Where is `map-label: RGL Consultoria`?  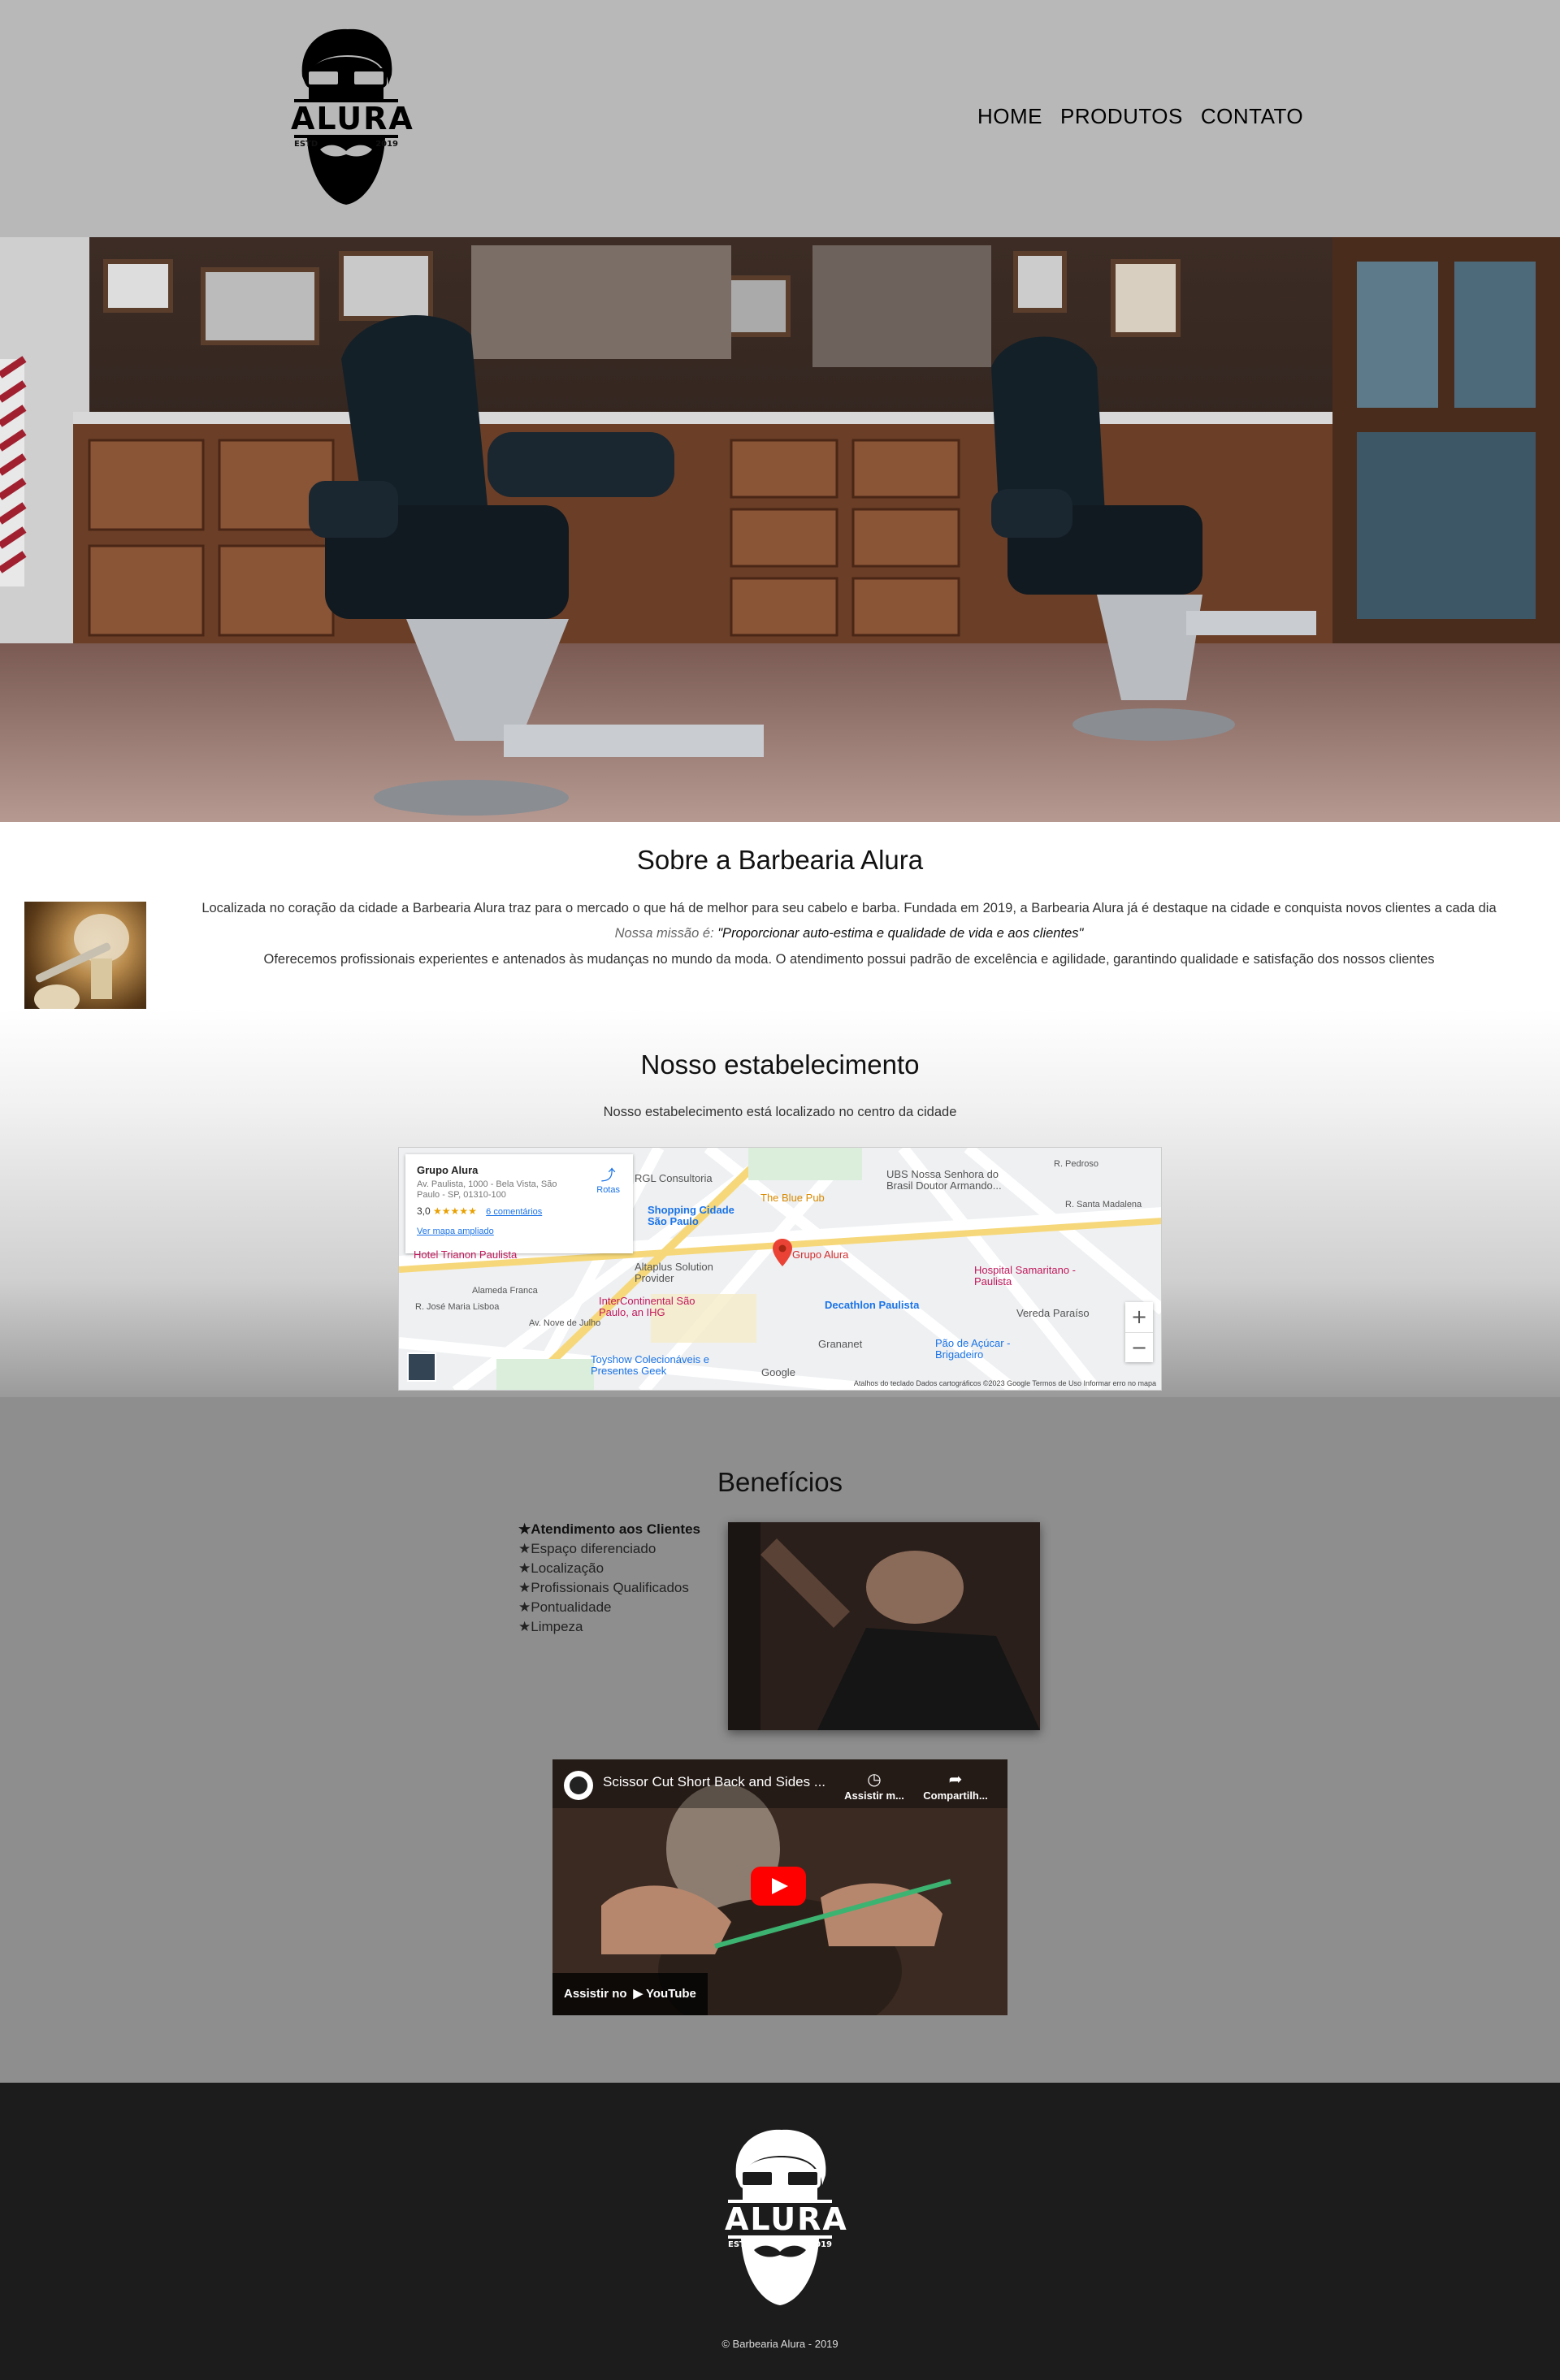 map-label: RGL Consultoria is located at coordinates (674, 1178).